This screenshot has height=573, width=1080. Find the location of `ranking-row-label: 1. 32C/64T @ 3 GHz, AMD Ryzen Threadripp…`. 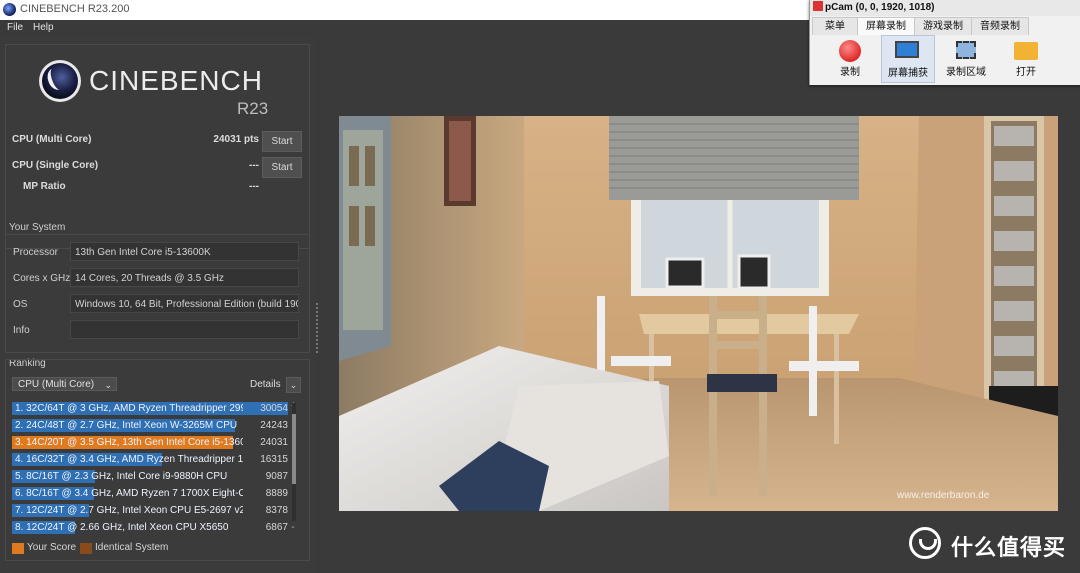

ranking-row-label: 1. 32C/64T @ 3 GHz, AMD Ryzen Threadripp… is located at coordinates (129, 408).